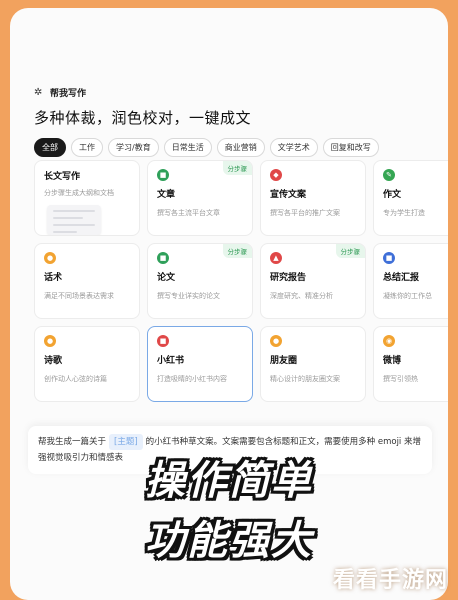 This screenshot has width=458, height=600. What do you see at coordinates (74, 220) in the screenshot?
I see `document-preview-icon` at bounding box center [74, 220].